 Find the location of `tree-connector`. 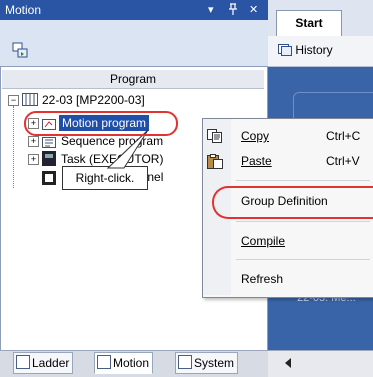

tree-connector is located at coordinates (14, 147).